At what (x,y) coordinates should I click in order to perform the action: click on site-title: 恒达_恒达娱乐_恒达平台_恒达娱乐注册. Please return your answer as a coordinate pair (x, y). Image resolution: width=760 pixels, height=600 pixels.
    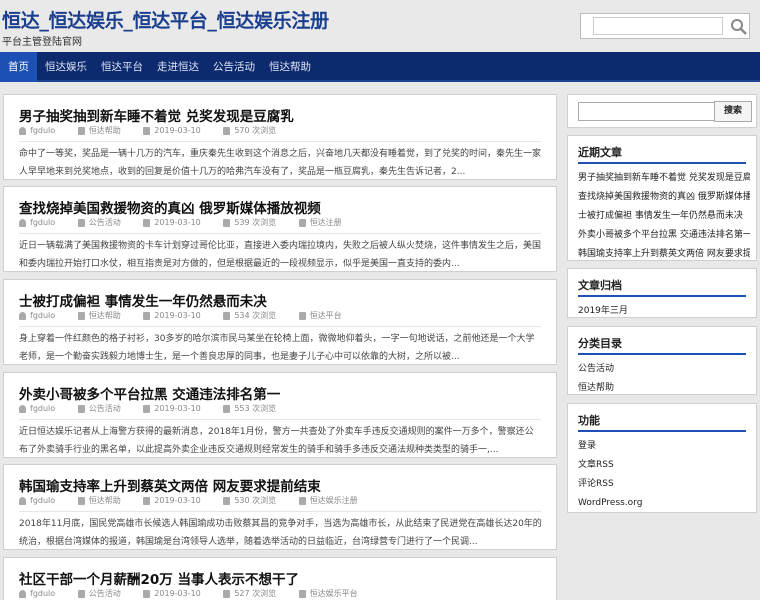
    Looking at the image, I should click on (165, 19).